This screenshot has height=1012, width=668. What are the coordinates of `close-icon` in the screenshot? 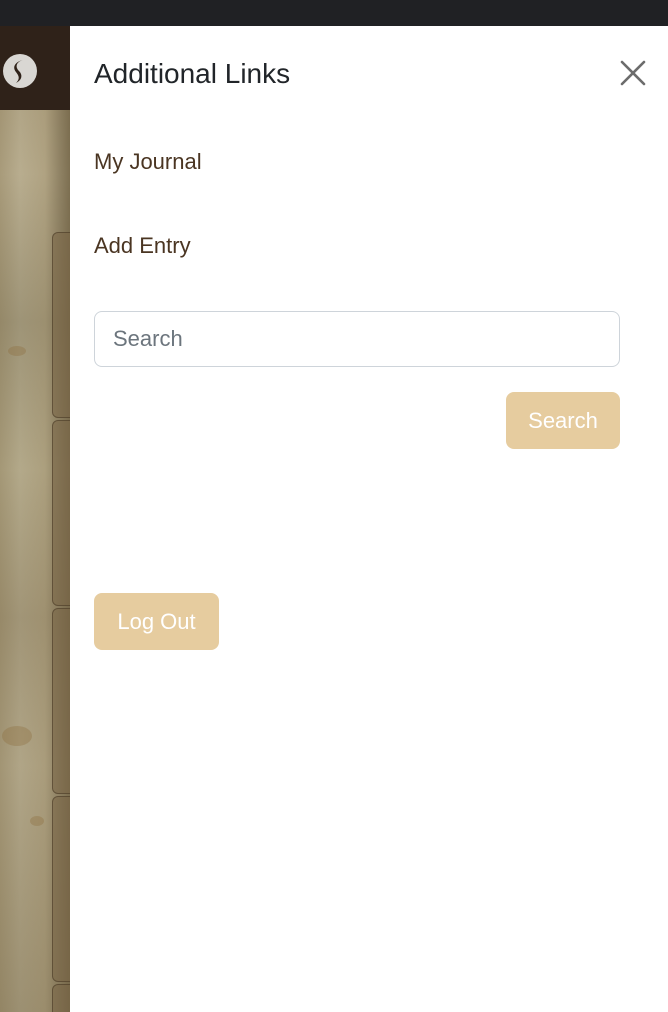 It's located at (633, 73).